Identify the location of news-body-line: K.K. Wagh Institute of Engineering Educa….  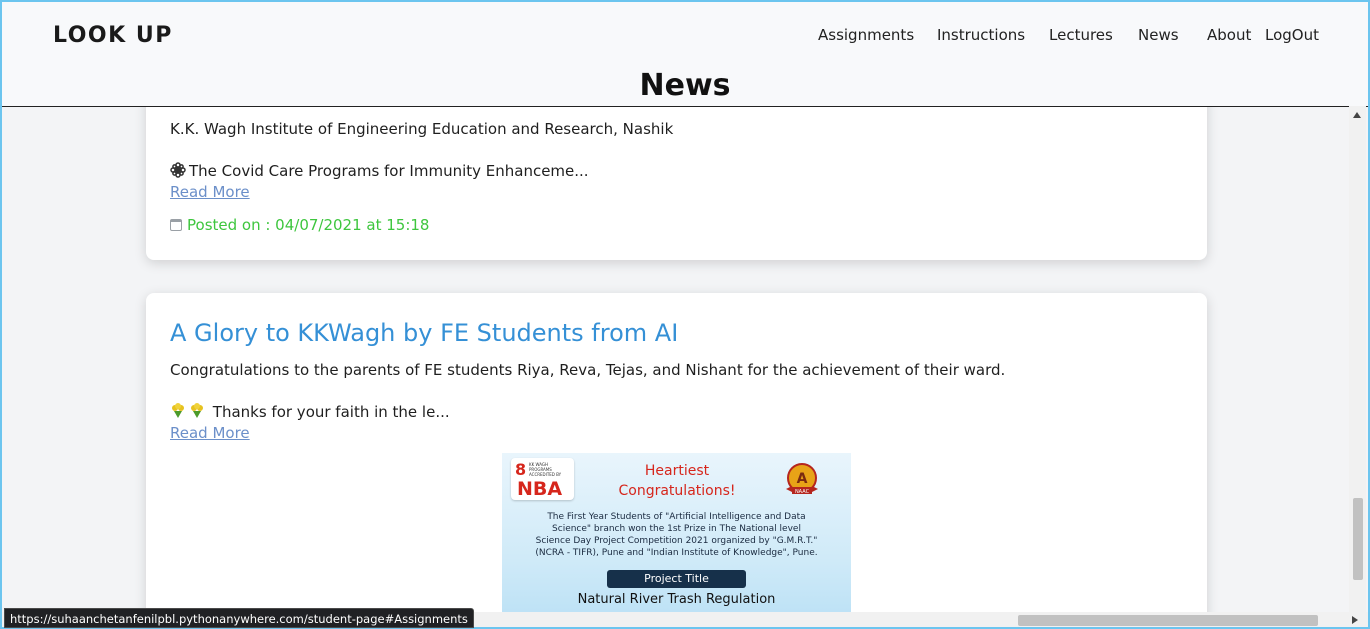
(422, 129).